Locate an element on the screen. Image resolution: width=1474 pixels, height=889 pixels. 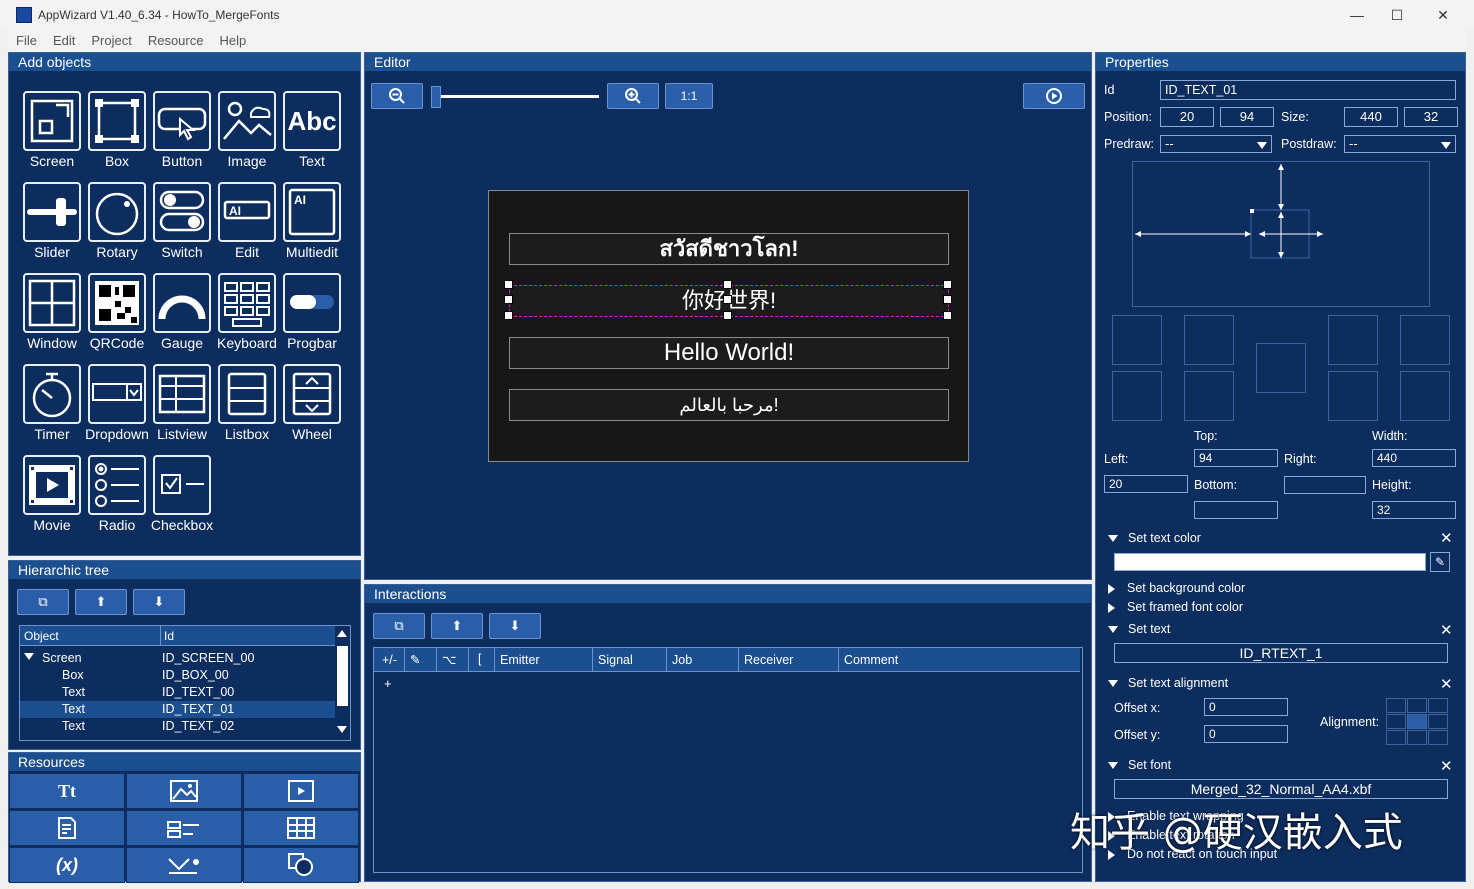
english-text: Hello World! is located at coordinates (729, 353).